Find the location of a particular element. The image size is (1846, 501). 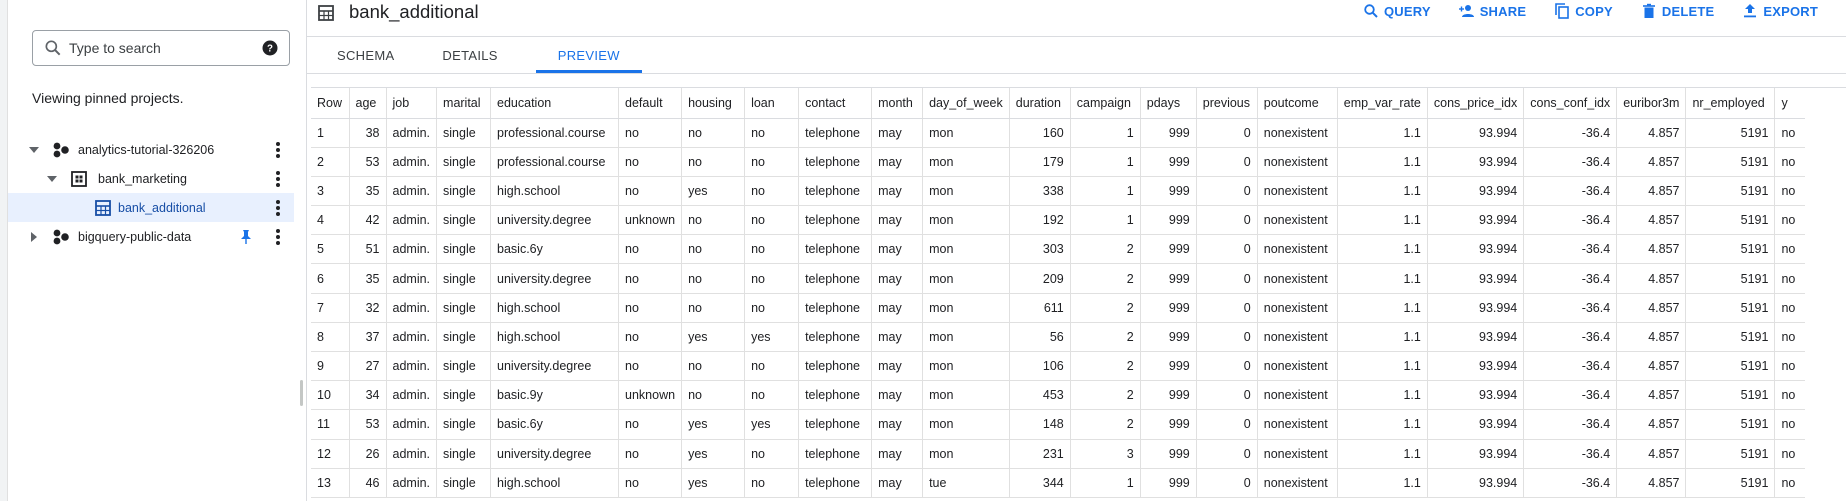

table-cell: 12 is located at coordinates (330, 454).